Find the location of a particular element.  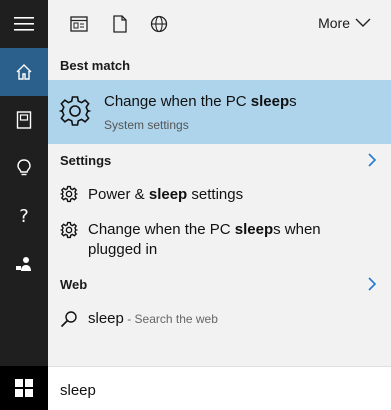

search-icon is located at coordinates (68, 319).